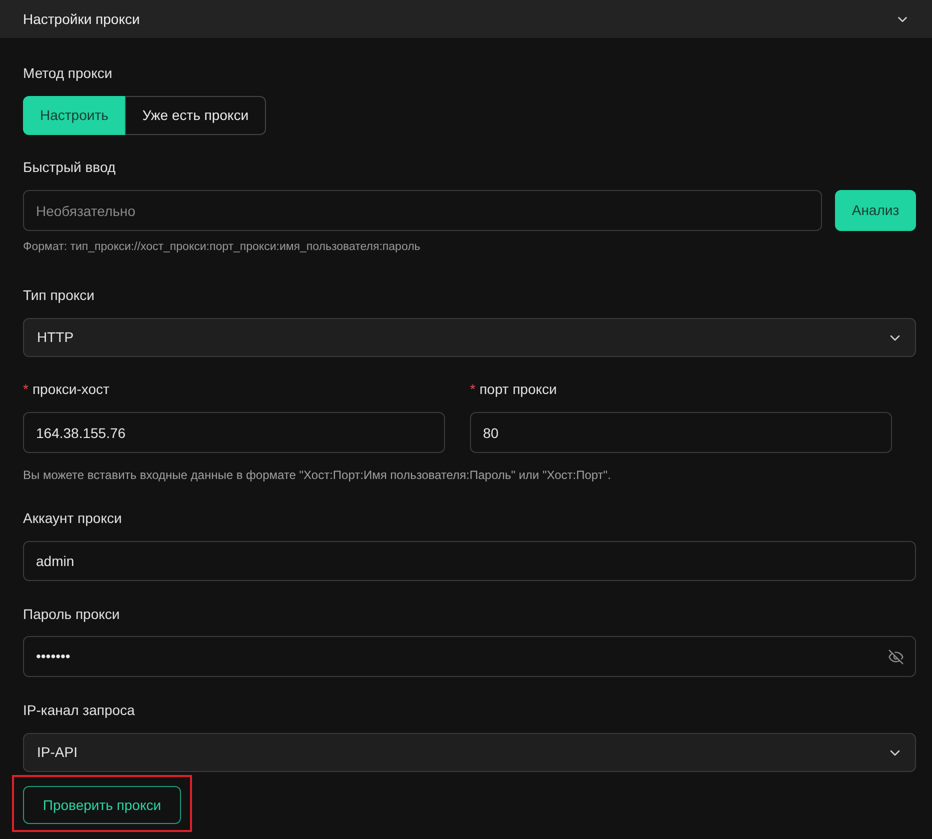 This screenshot has width=932, height=839. Describe the element at coordinates (102, 805) in the screenshot. I see `check-proxy-button: Проверить прокси` at that location.